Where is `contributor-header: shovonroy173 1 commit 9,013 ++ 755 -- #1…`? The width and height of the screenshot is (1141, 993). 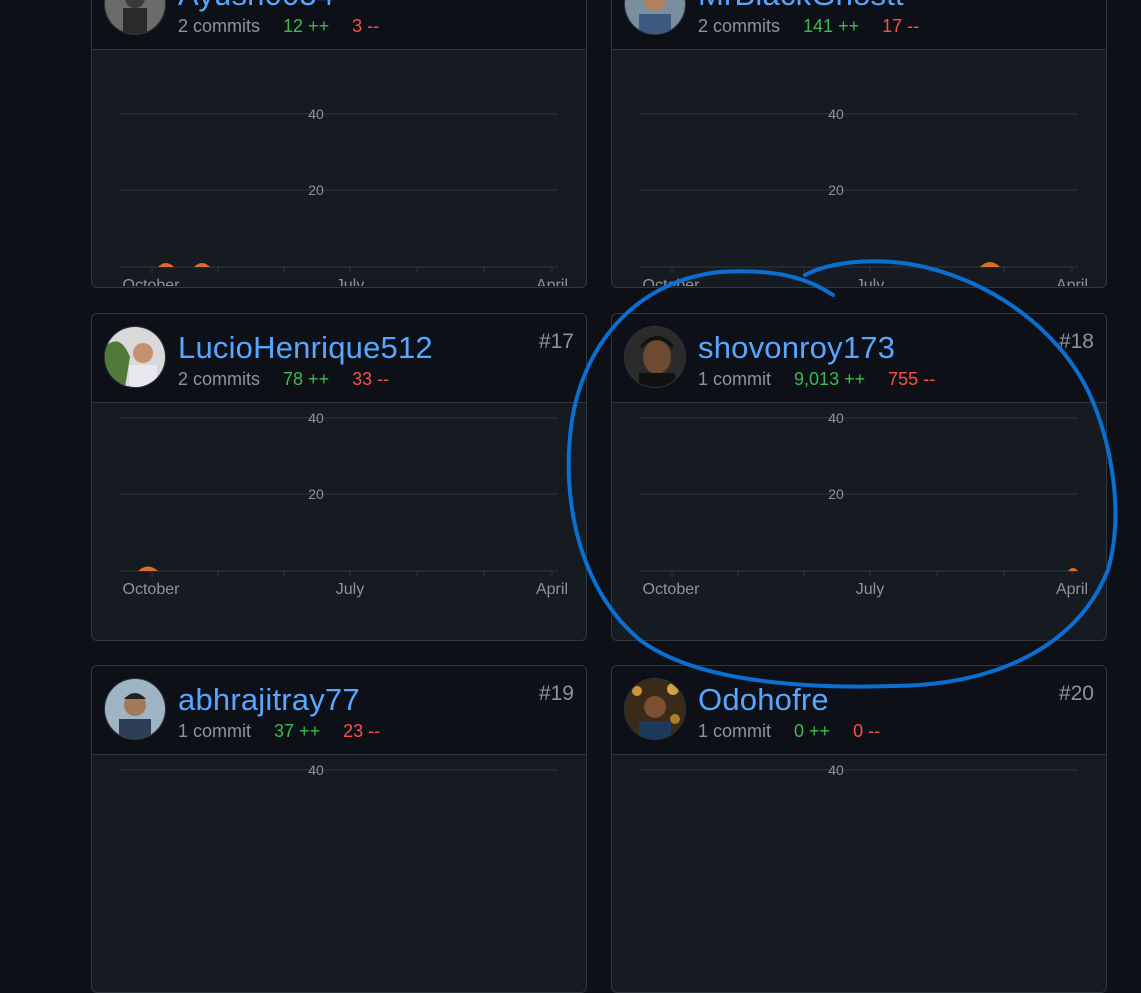 contributor-header: shovonroy173 1 commit 9,013 ++ 755 -- #1… is located at coordinates (859, 358).